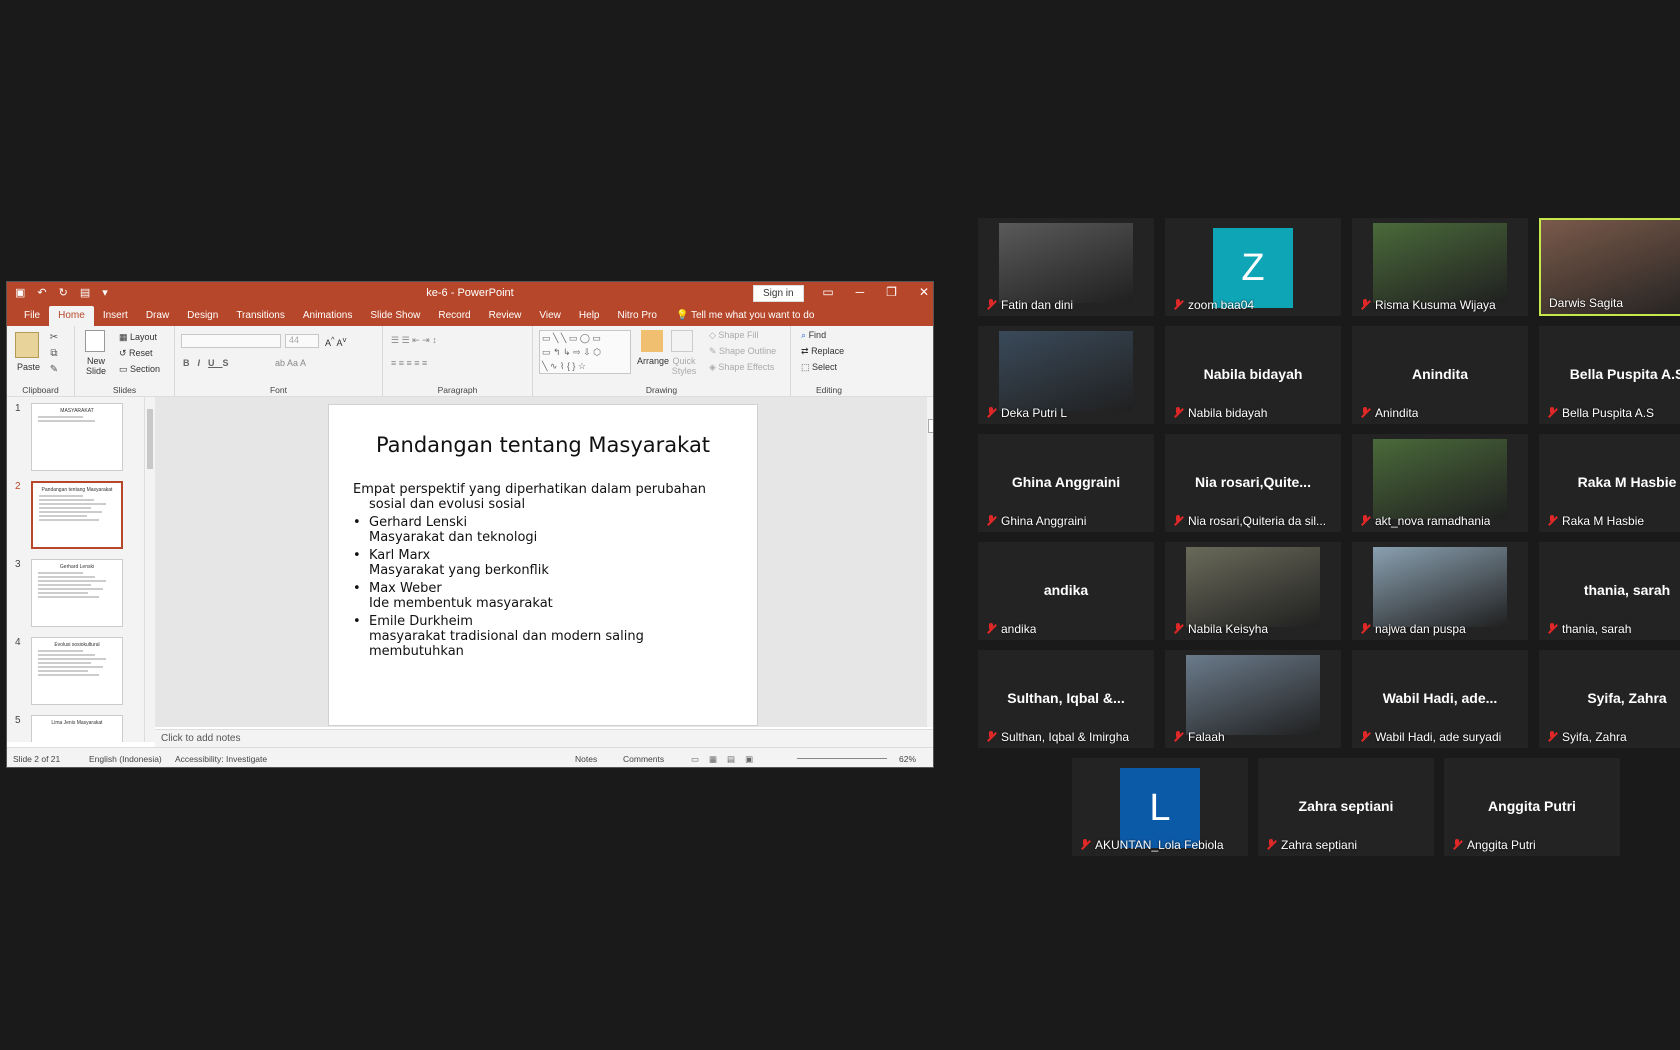  I want to click on align-icons: ≡ ≡ ≡ ≡ ≡, so click(409, 363).